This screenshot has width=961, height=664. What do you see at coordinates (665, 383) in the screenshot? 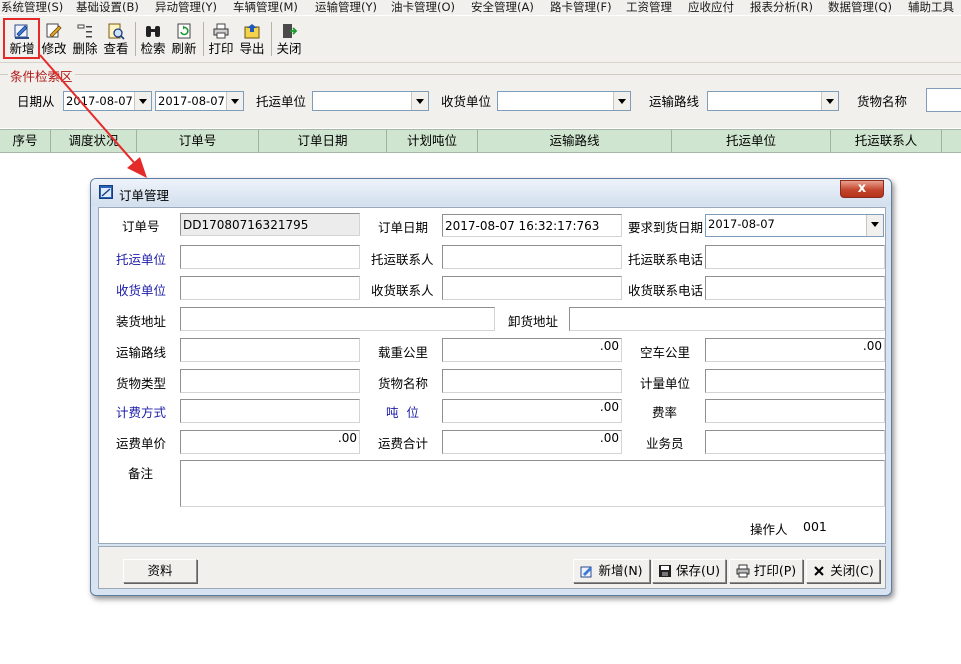
I see `unit-label: 计量单位` at bounding box center [665, 383].